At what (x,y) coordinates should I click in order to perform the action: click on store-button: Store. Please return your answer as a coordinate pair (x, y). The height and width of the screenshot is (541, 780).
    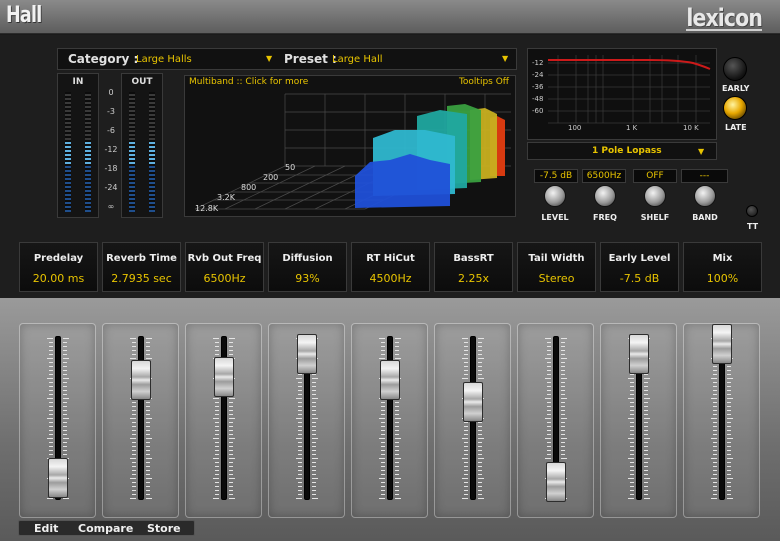
    Looking at the image, I should click on (164, 528).